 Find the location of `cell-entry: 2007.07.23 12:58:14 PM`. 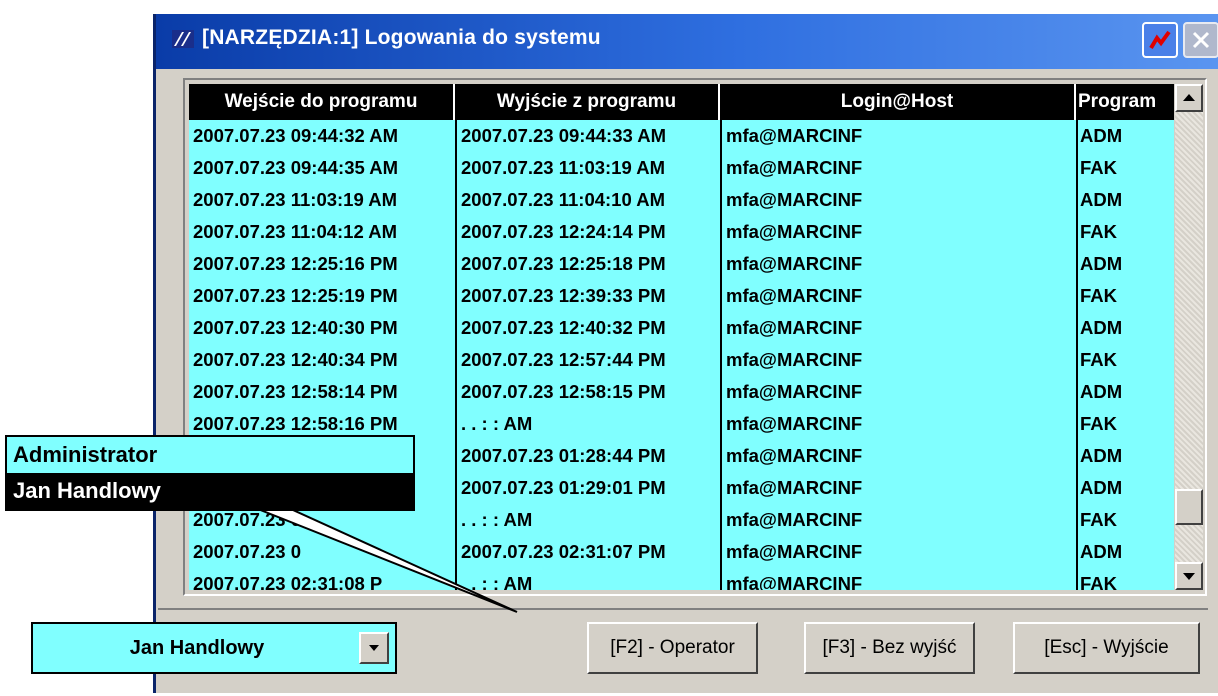

cell-entry: 2007.07.23 12:58:14 PM is located at coordinates (295, 391).